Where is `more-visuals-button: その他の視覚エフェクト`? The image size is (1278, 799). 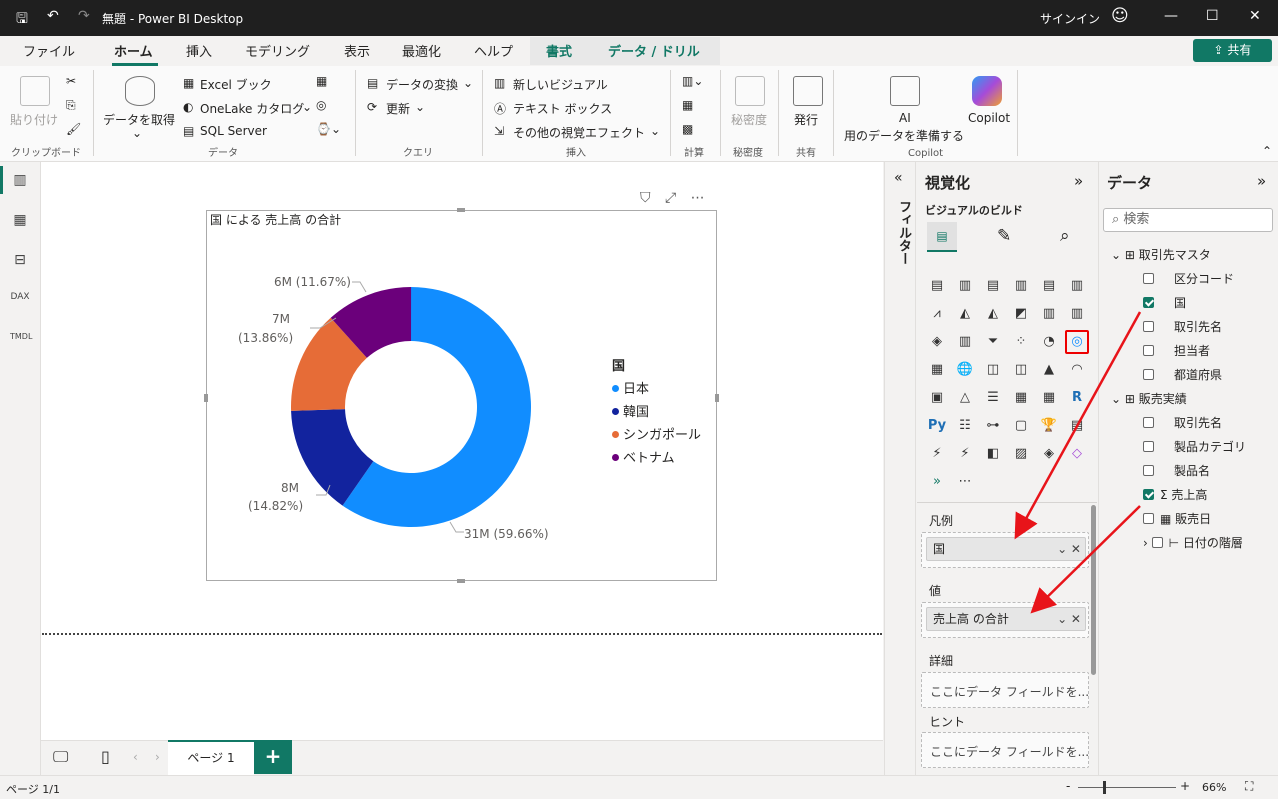 more-visuals-button: その他の視覚エフェクト is located at coordinates (579, 132).